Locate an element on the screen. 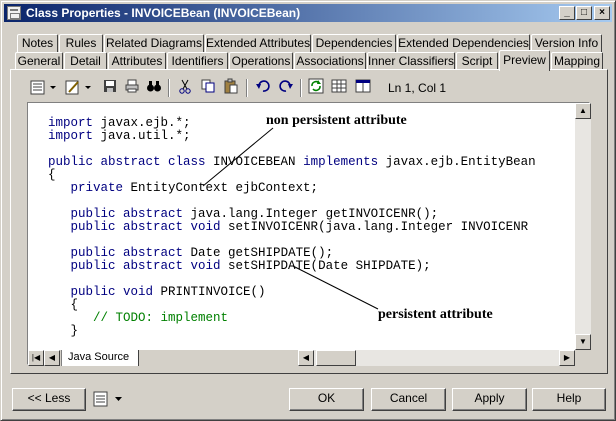  tab-notes: Notes is located at coordinates (37, 43).